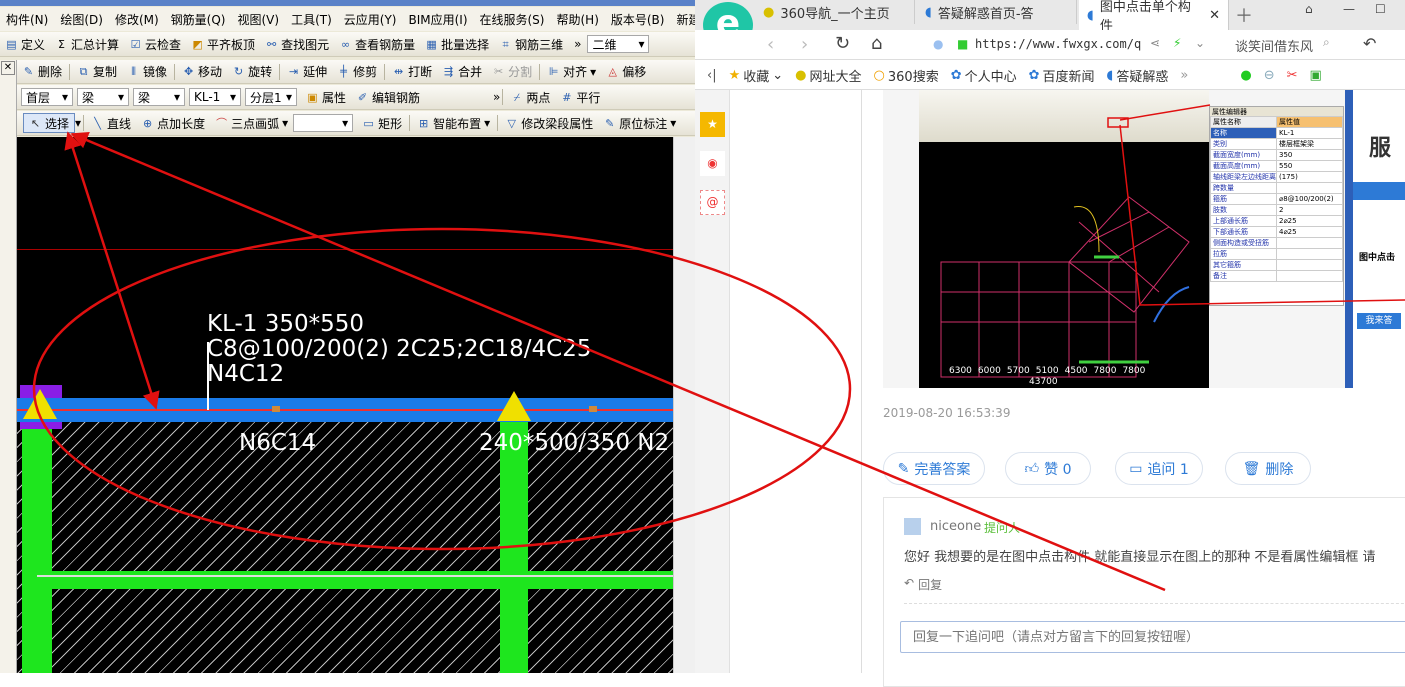 This screenshot has width=1405, height=687. Describe the element at coordinates (770, 44) in the screenshot. I see `back-icon: ‹` at that location.